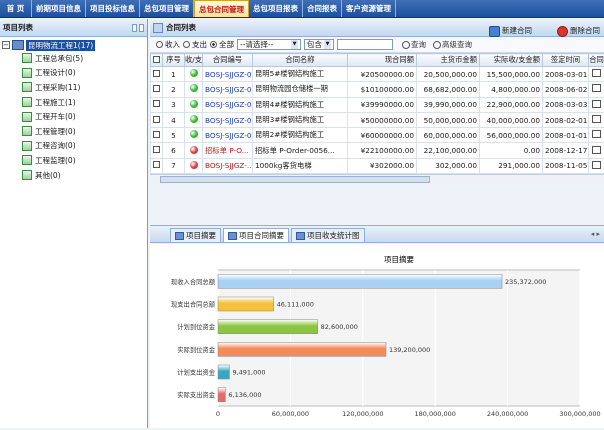  What do you see at coordinates (222, 44) in the screenshot?
I see `radio-all: 全部` at bounding box center [222, 44].